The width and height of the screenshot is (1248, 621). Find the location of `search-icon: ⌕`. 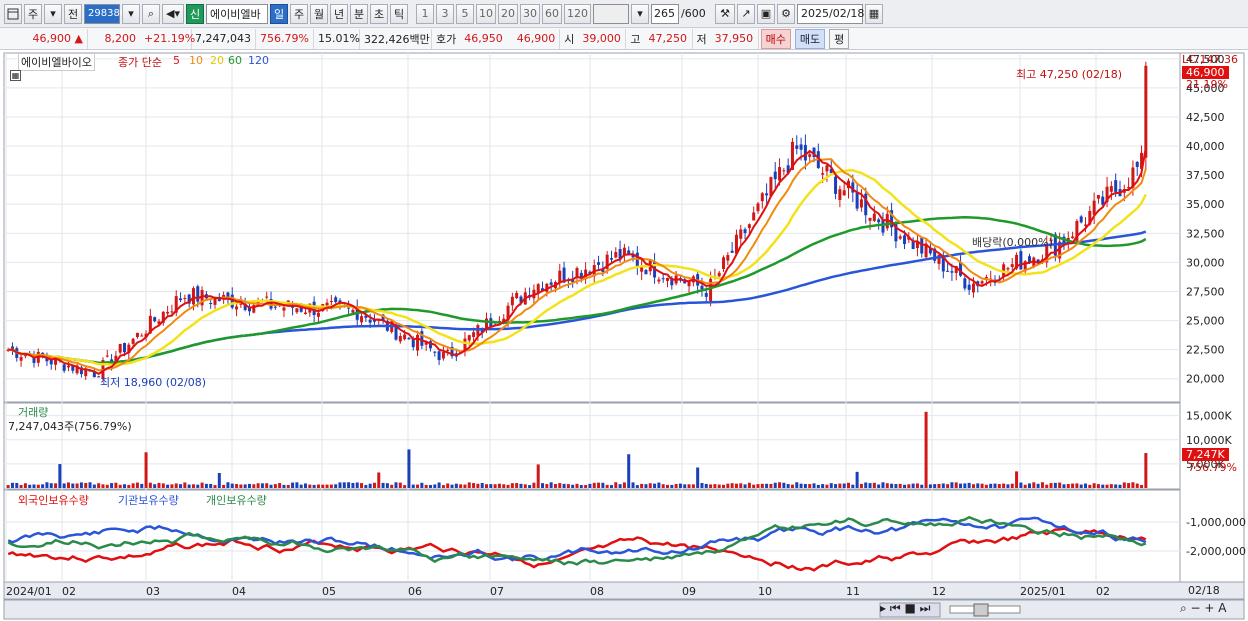

search-icon: ⌕ is located at coordinates (151, 13).